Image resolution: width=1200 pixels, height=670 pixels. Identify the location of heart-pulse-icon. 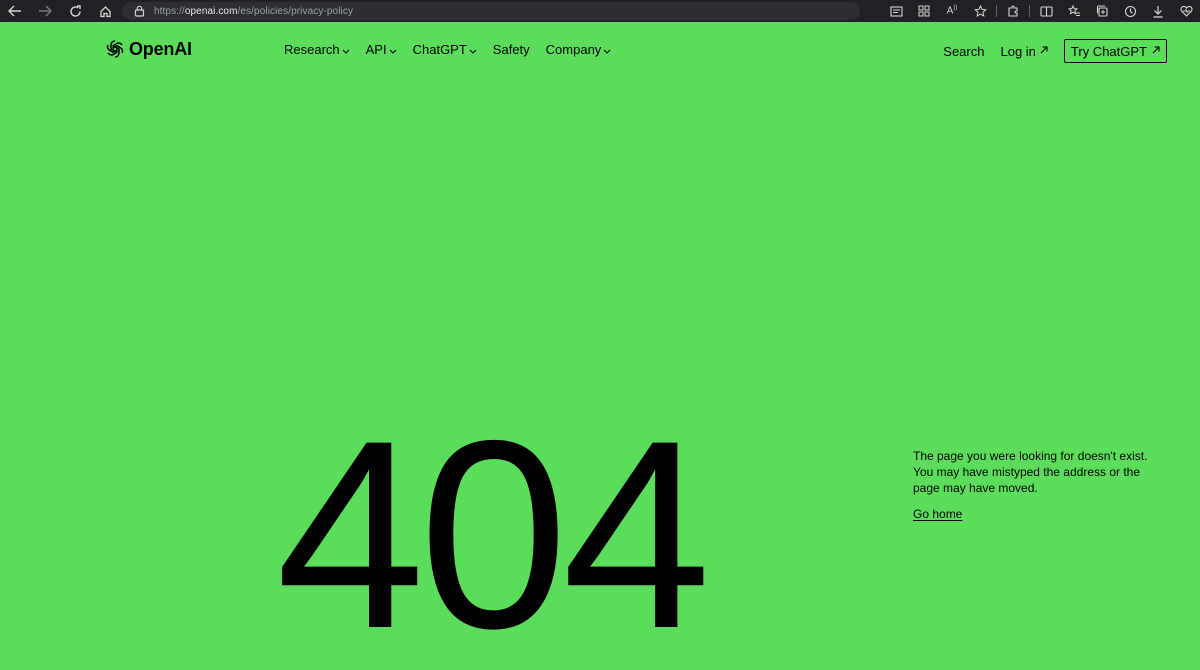
(1186, 11).